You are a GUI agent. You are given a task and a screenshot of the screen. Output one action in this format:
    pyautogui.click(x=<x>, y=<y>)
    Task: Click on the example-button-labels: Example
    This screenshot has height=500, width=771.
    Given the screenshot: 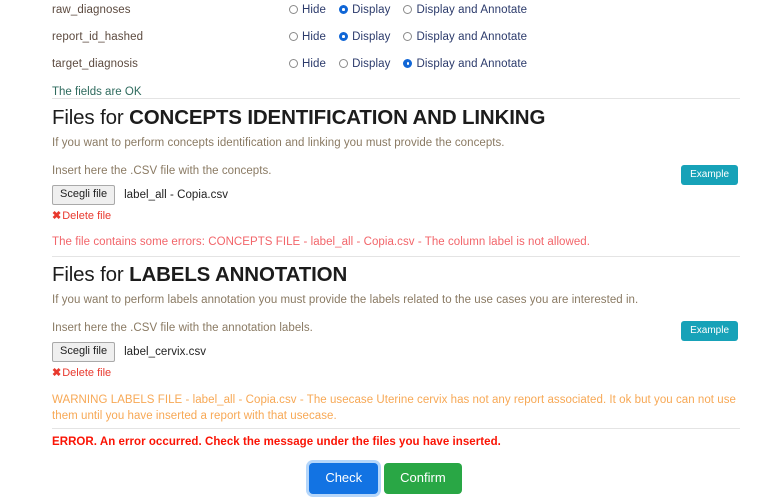 What is the action you would take?
    pyautogui.click(x=709, y=331)
    